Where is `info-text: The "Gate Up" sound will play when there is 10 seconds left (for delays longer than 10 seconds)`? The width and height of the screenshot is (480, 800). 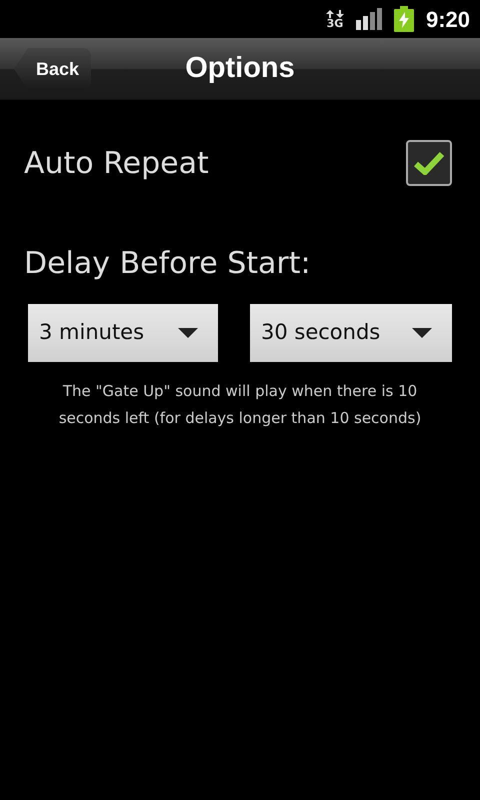
info-text: The "Gate Up" sound will play when there is 10 seconds left (for delays longer than 10 seconds) is located at coordinates (240, 405).